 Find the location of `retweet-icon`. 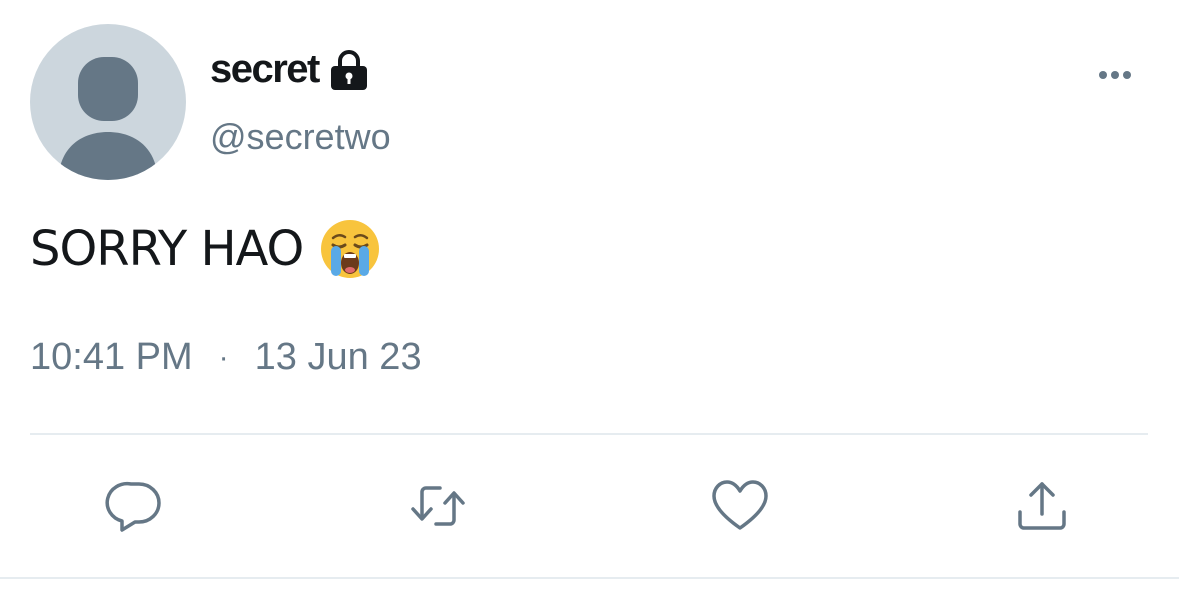

retweet-icon is located at coordinates (438, 506).